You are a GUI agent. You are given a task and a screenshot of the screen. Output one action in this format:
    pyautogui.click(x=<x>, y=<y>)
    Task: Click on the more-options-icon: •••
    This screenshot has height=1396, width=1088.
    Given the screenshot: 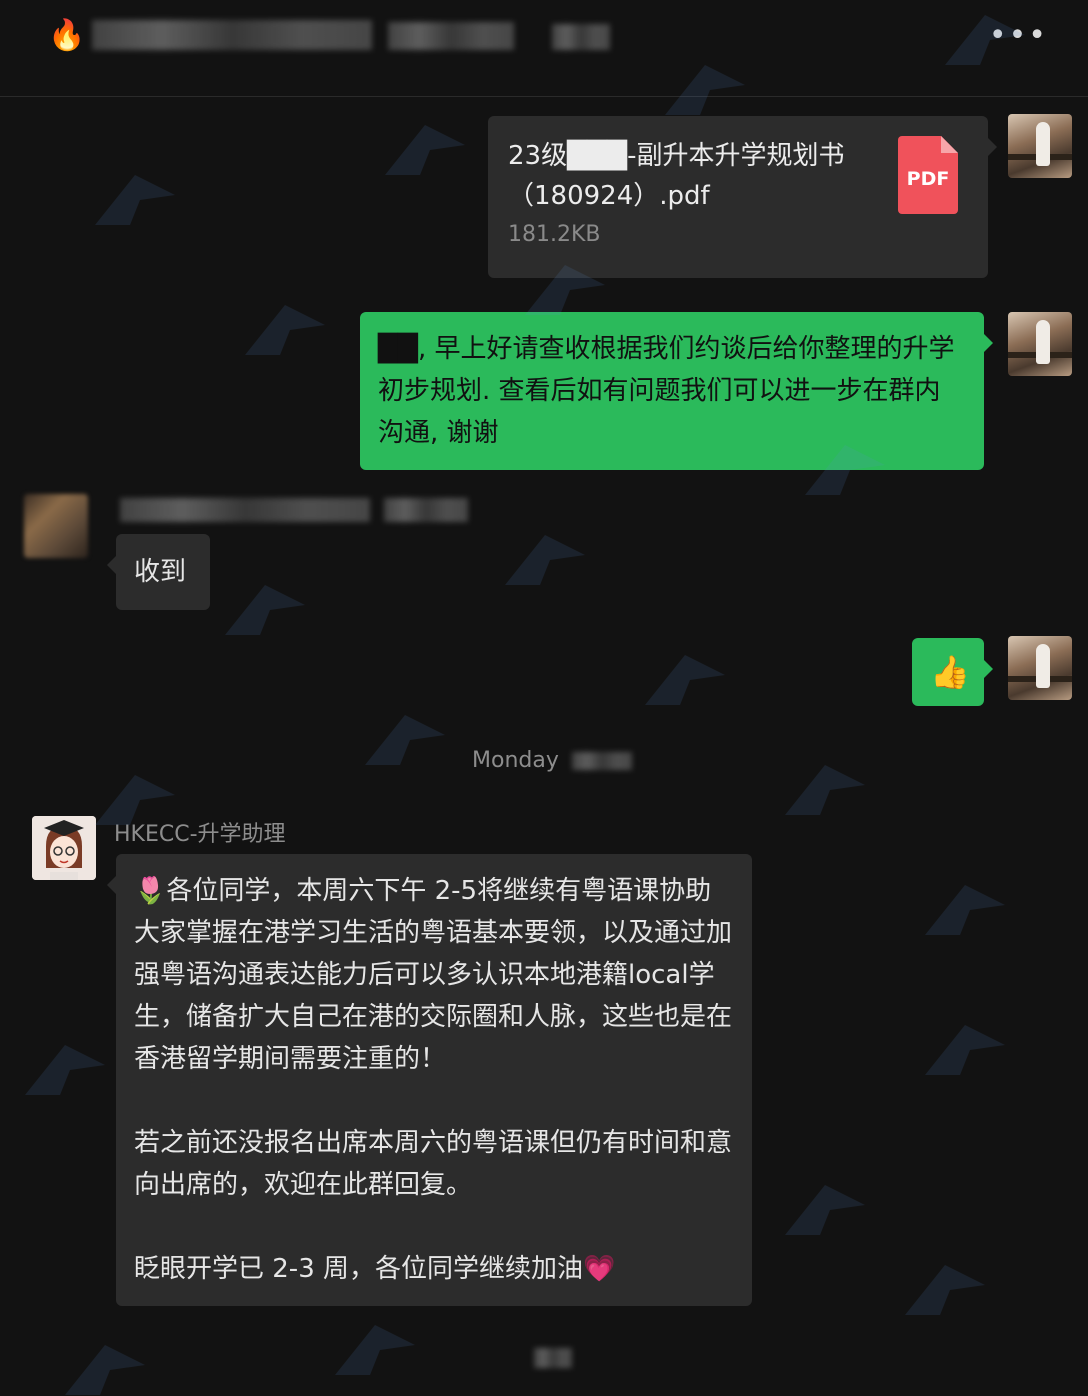 What is the action you would take?
    pyautogui.click(x=1018, y=36)
    